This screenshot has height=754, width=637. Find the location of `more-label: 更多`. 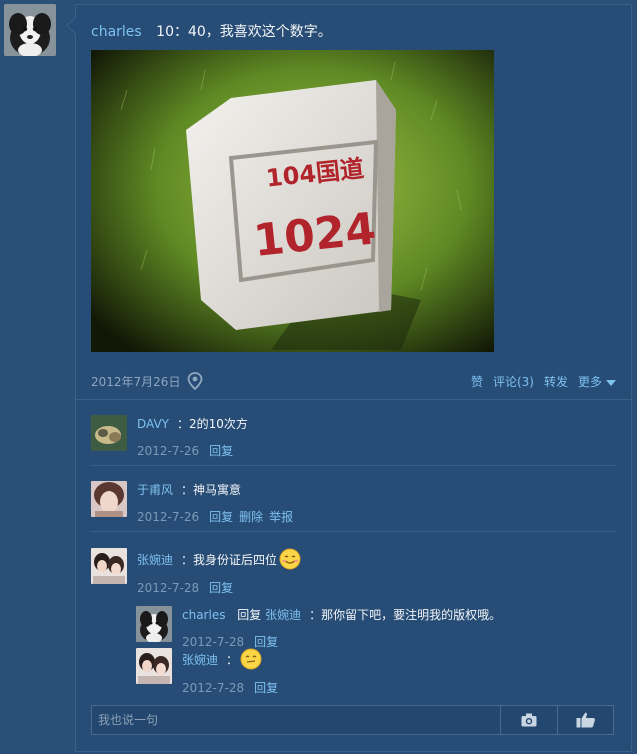

more-label: 更多 is located at coordinates (589, 382).